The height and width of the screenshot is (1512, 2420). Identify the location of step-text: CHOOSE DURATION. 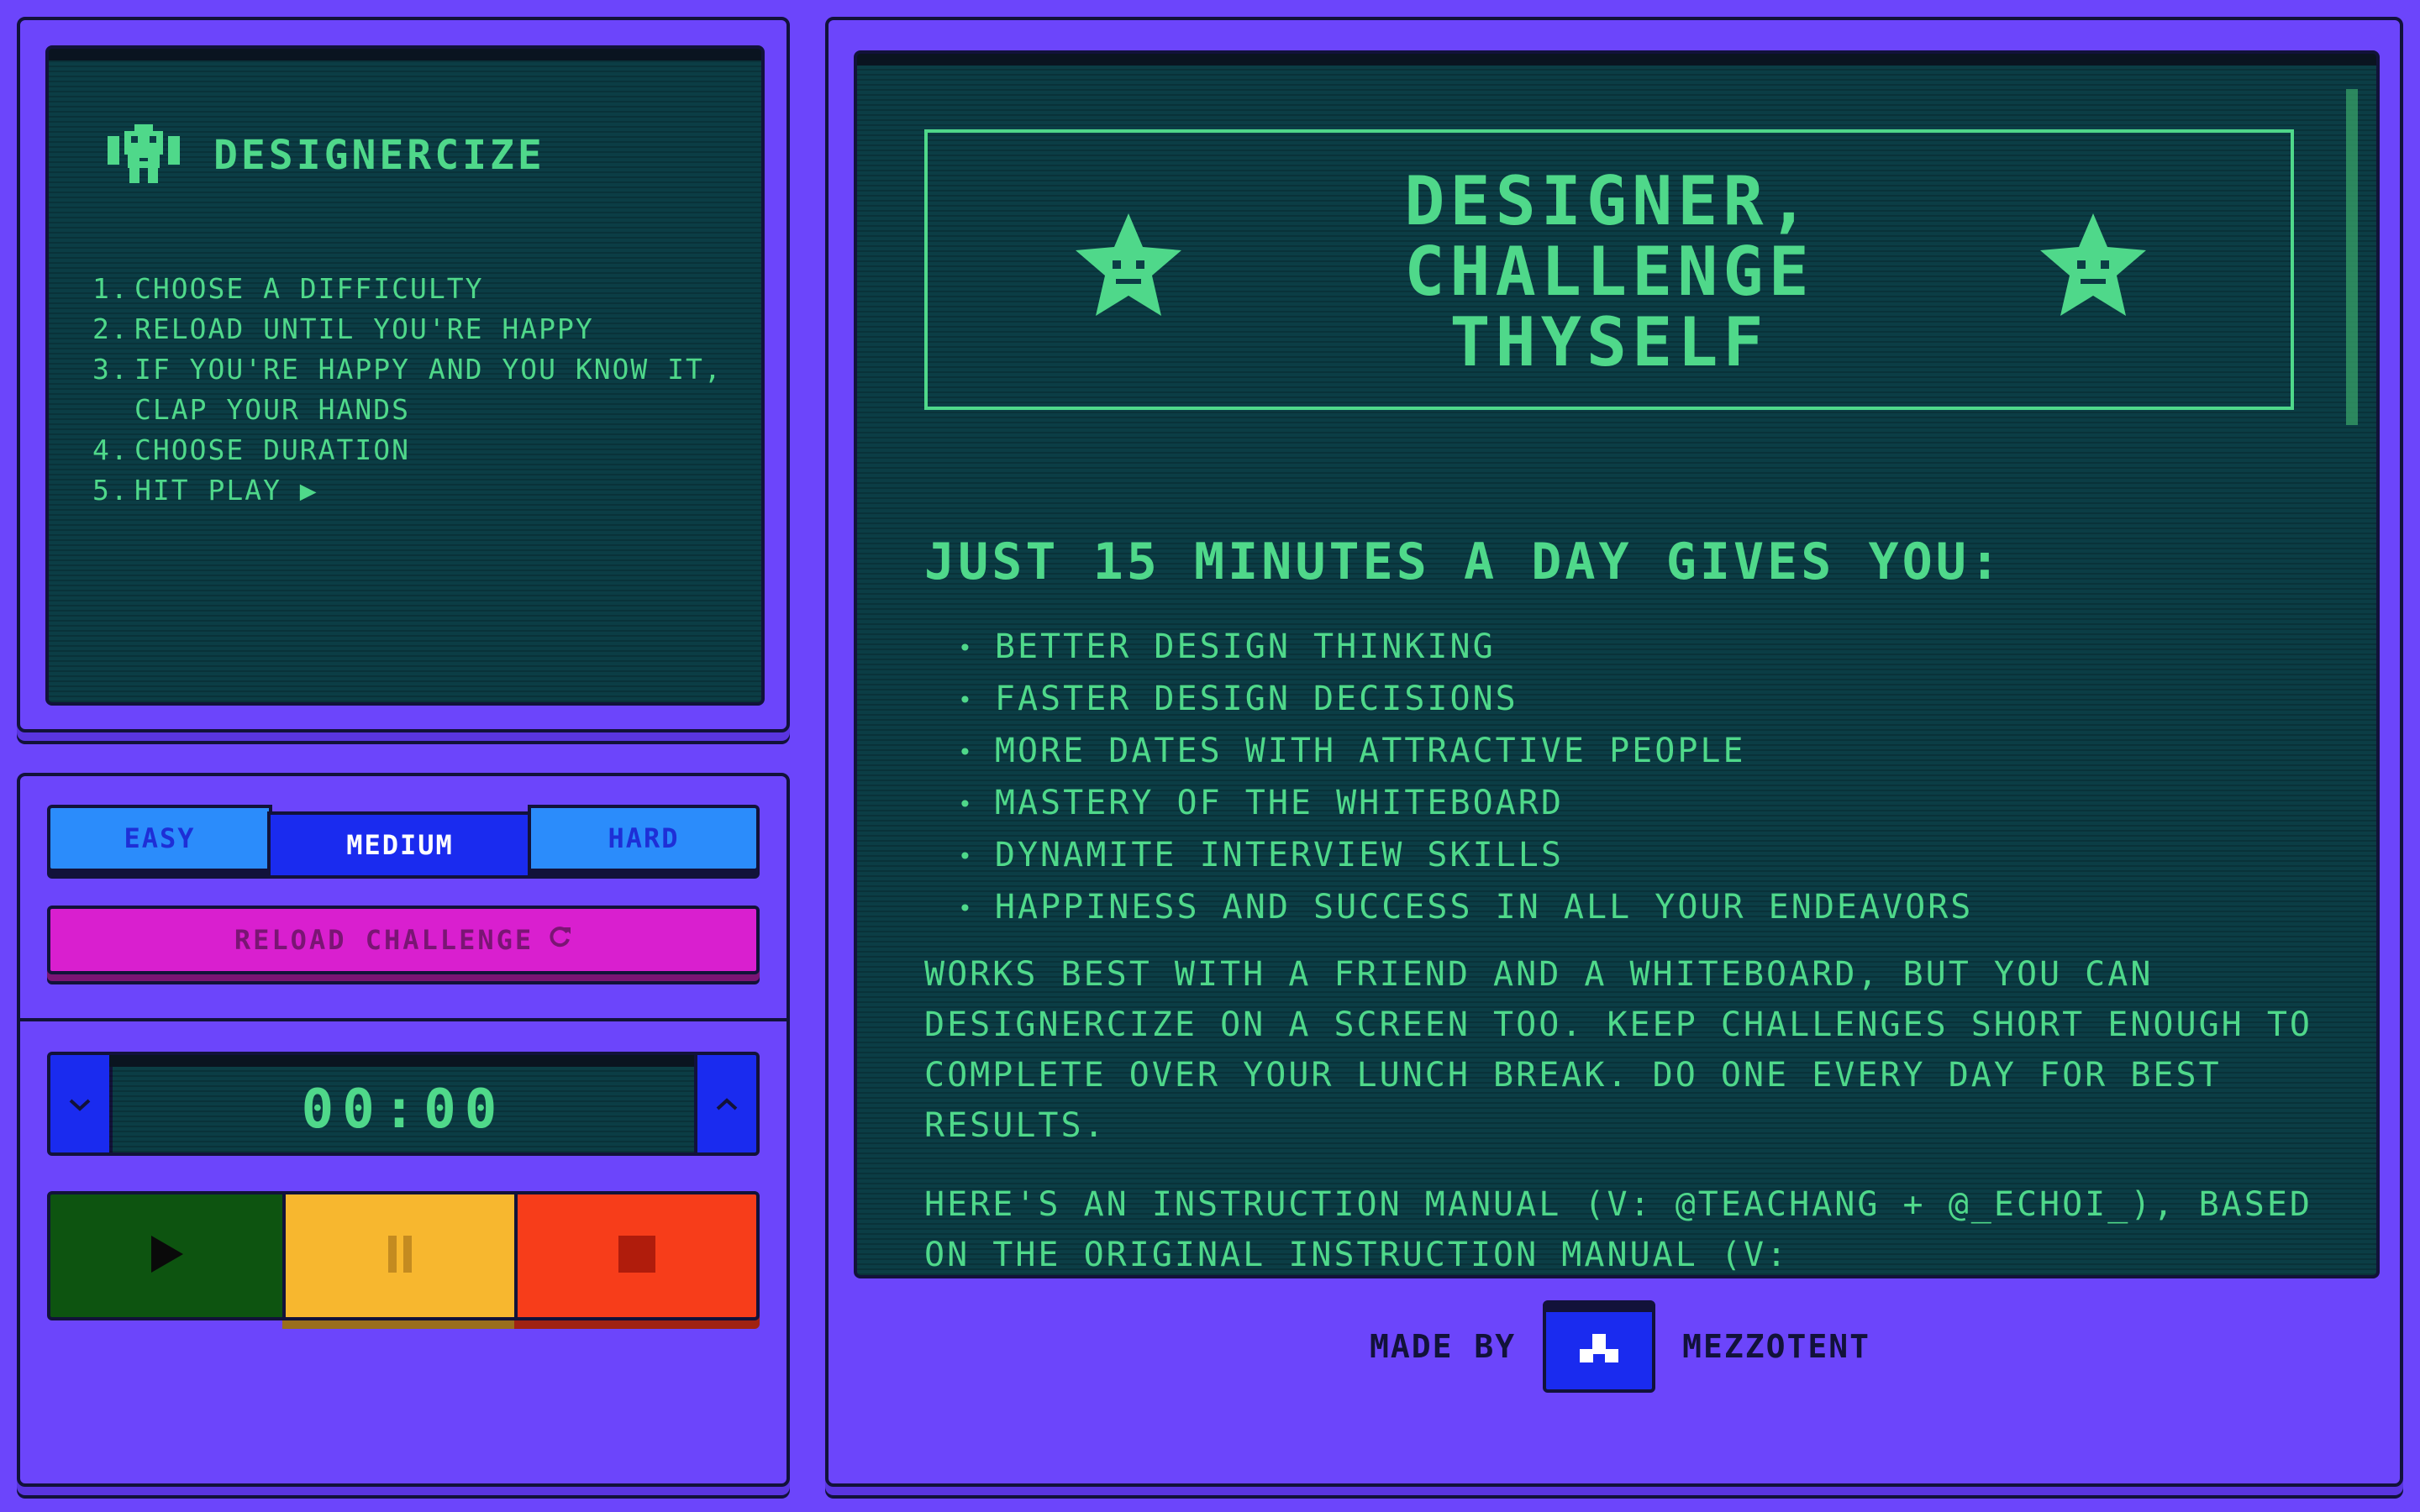
(272, 449).